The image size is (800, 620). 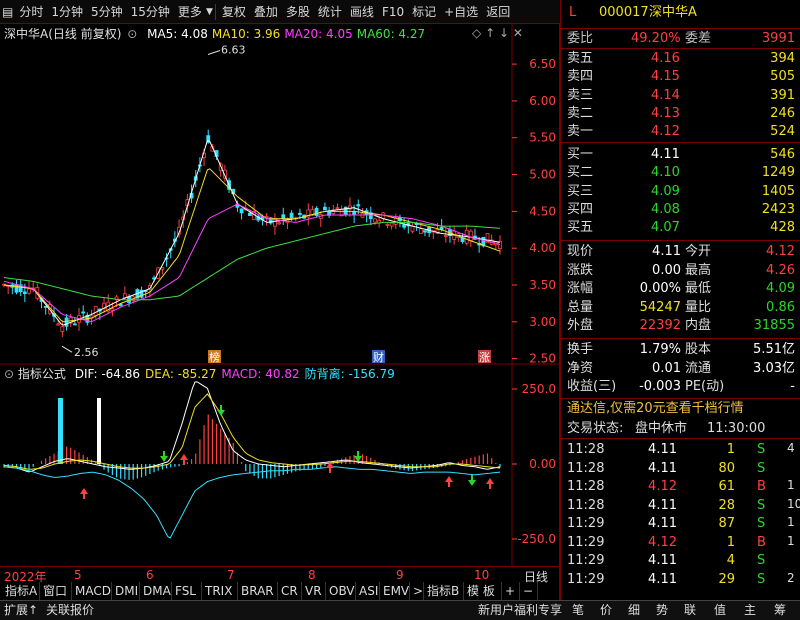 What do you see at coordinates (483, 591) in the screenshot?
I see `indicator-tab-15: 模 板` at bounding box center [483, 591].